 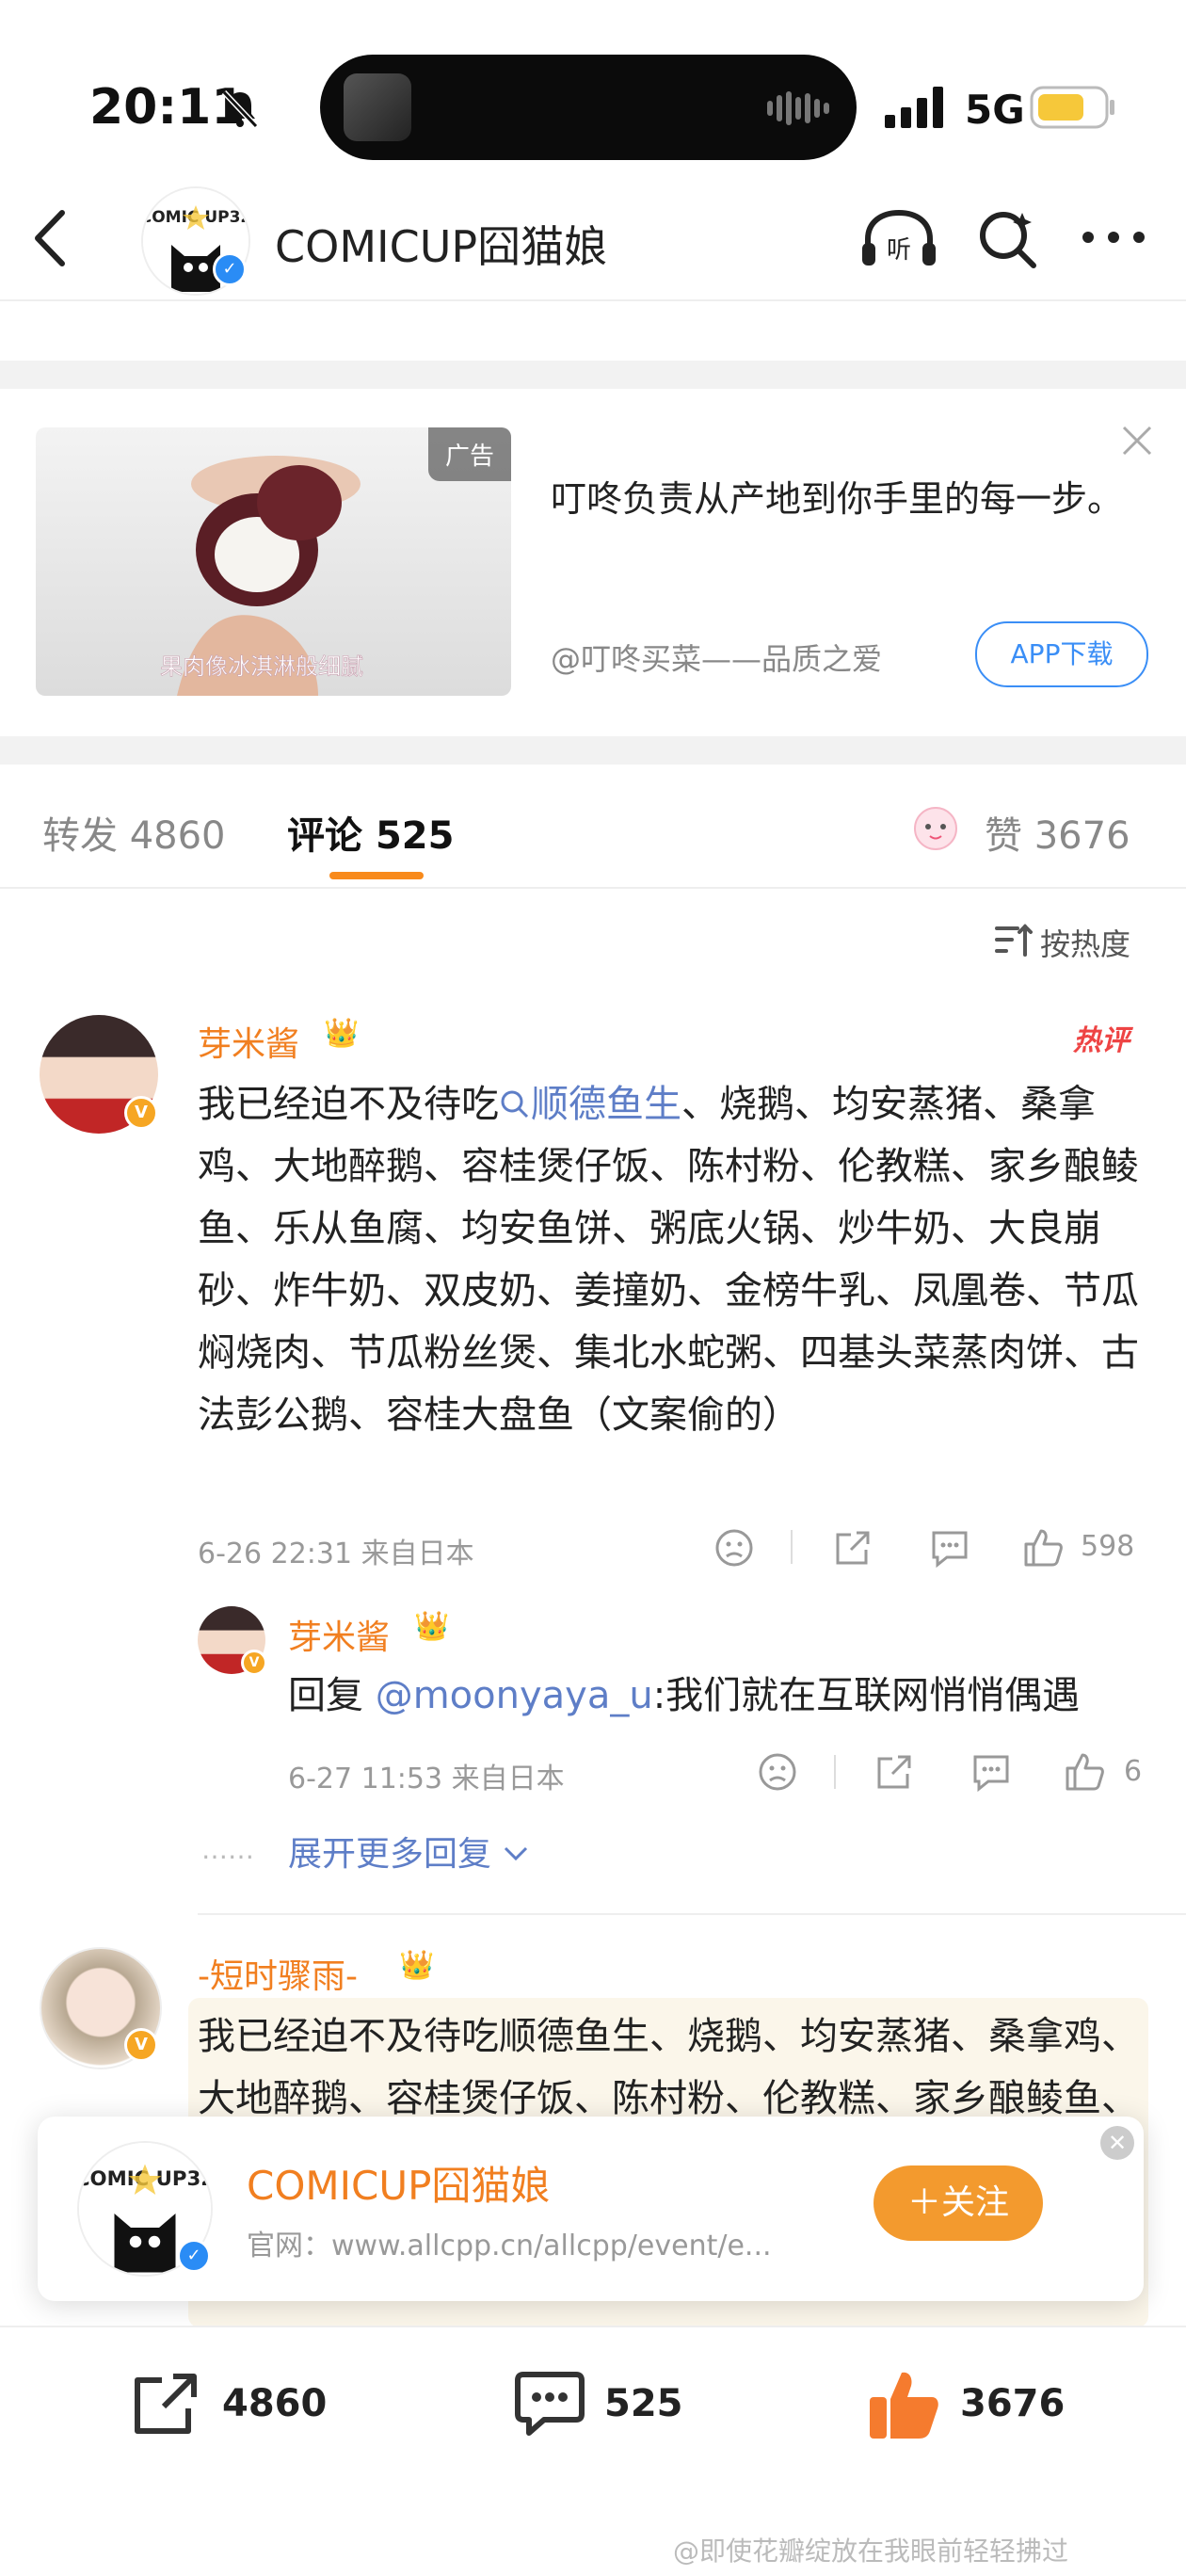 What do you see at coordinates (593, 888) in the screenshot?
I see `tabs-divider` at bounding box center [593, 888].